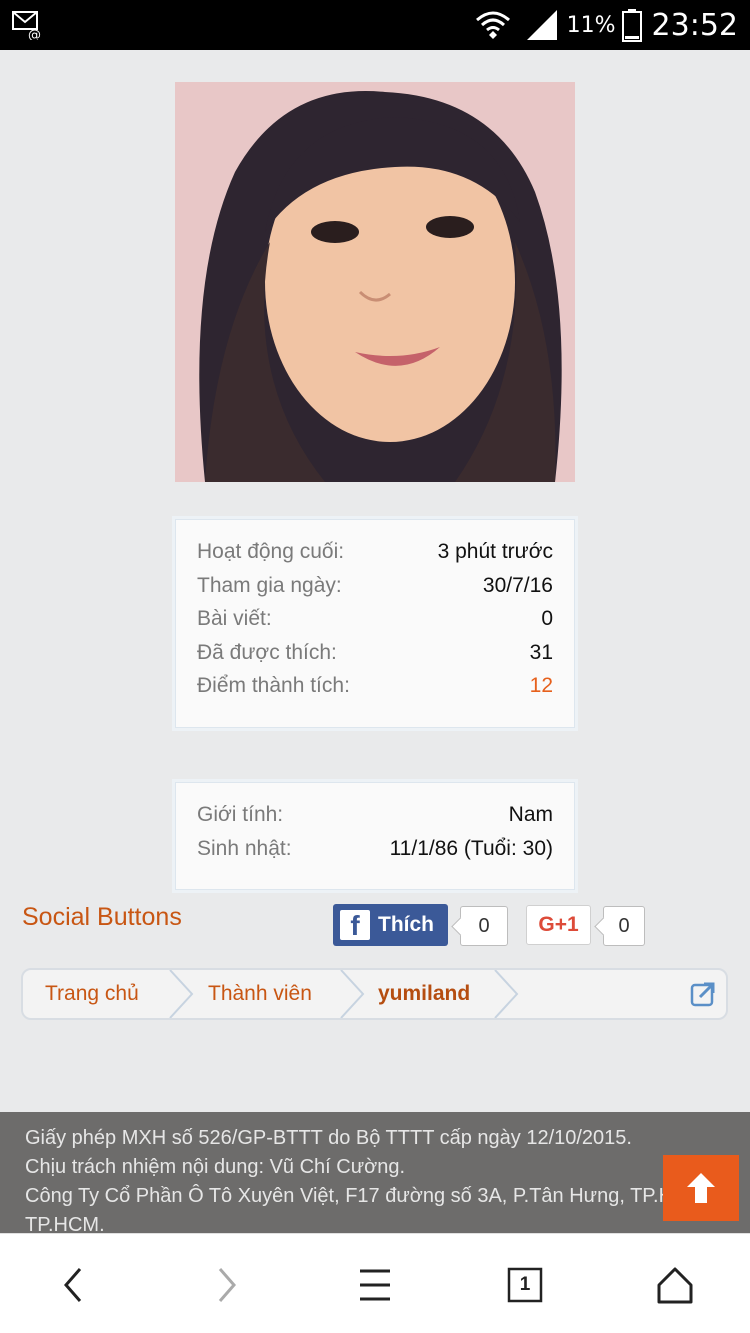 This screenshot has width=750, height=1333. I want to click on signal-icon, so click(541, 25).